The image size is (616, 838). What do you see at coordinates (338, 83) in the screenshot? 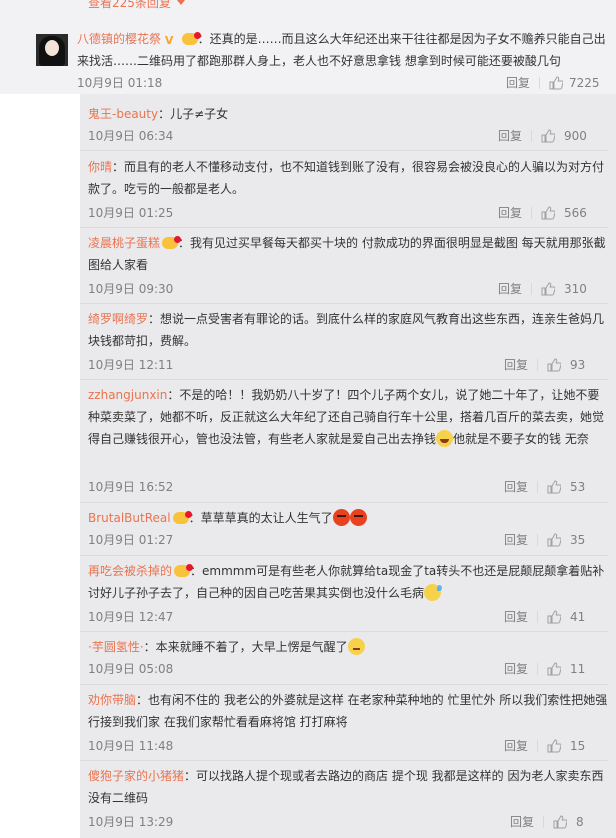
I see `main-comment-meta: 10月9日 01:18 回复 7225` at bounding box center [338, 83].